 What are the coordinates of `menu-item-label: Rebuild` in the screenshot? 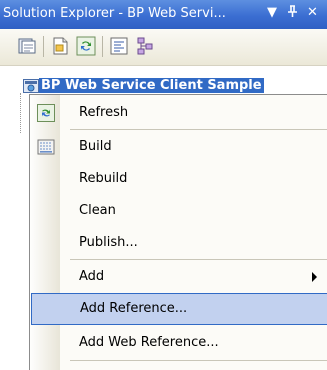 It's located at (103, 178).